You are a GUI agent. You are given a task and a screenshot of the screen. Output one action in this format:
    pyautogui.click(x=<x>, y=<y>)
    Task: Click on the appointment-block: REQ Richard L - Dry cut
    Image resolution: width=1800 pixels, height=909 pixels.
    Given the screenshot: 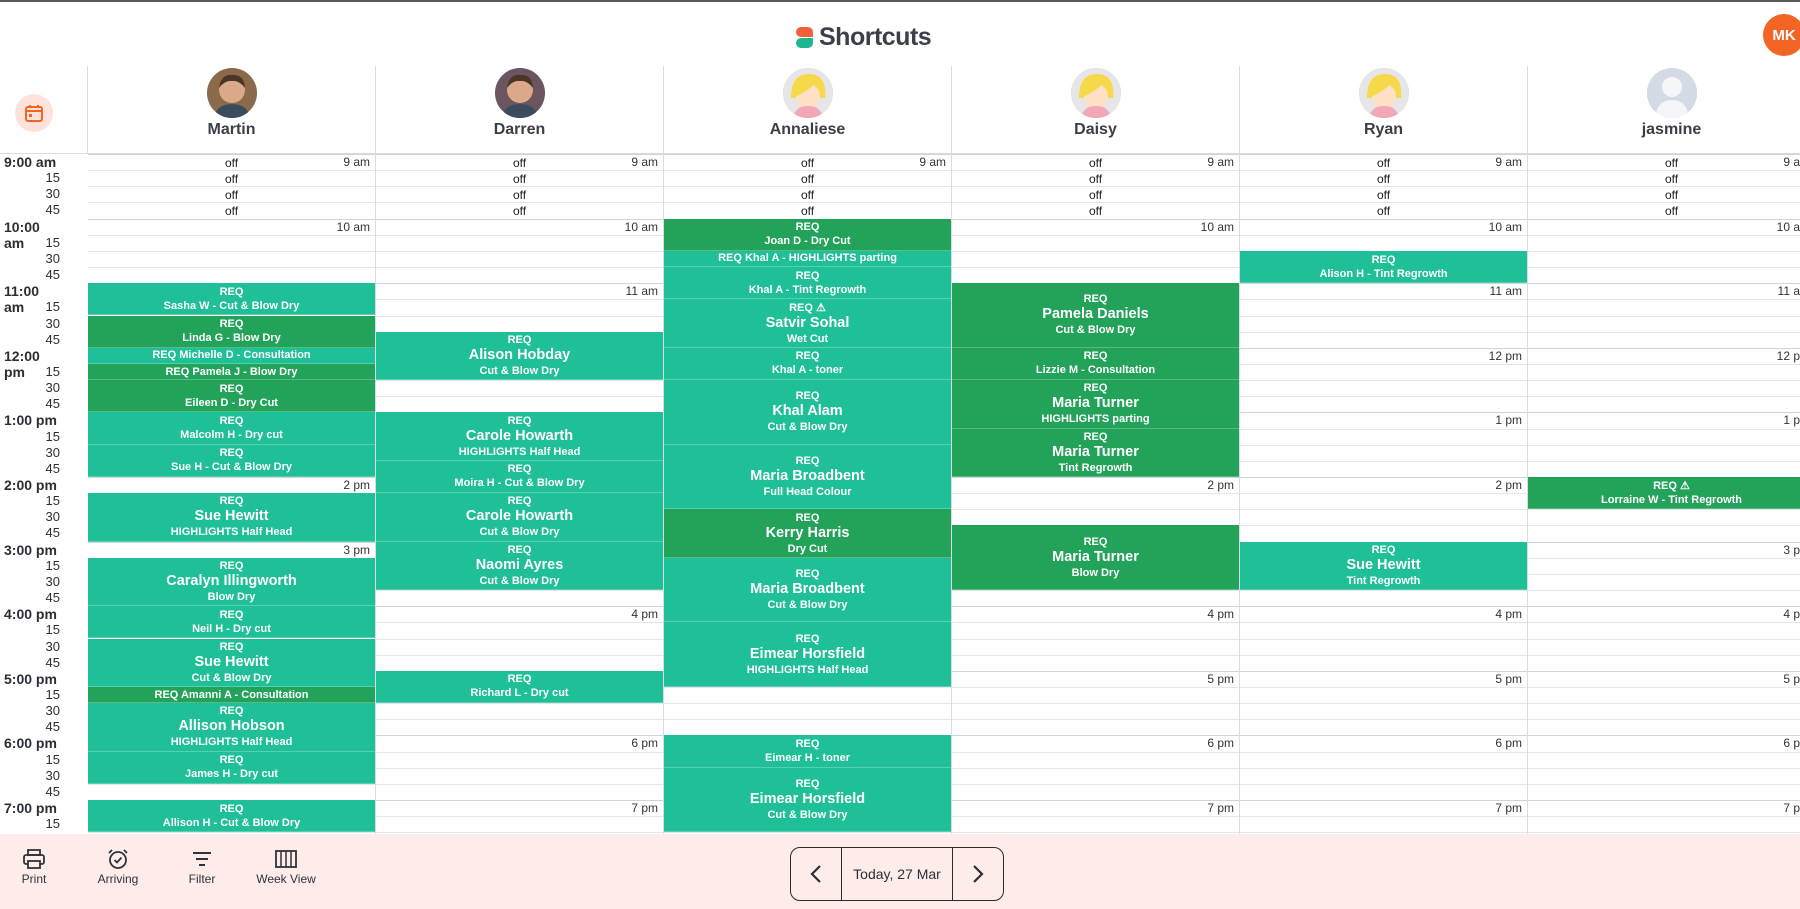 What is the action you would take?
    pyautogui.click(x=519, y=687)
    